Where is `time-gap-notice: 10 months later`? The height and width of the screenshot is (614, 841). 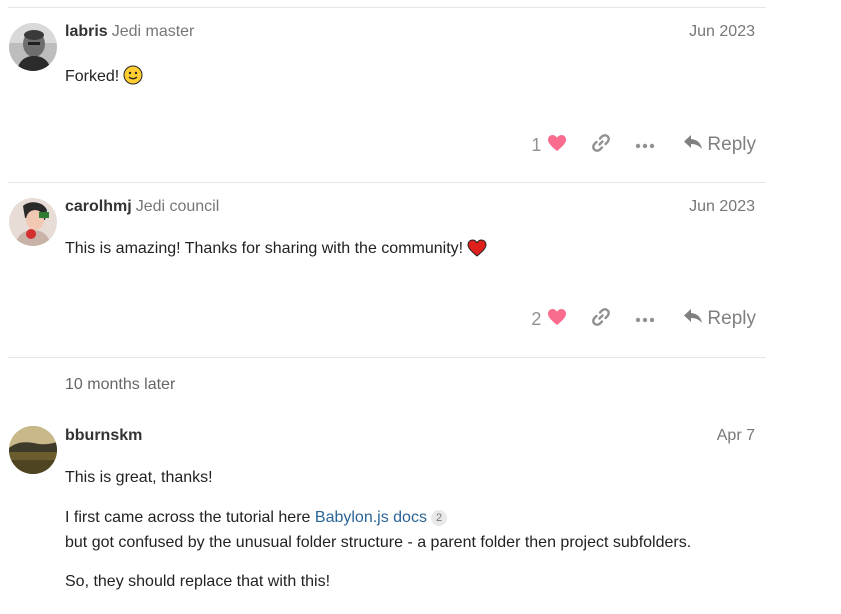 time-gap-notice: 10 months later is located at coordinates (120, 384).